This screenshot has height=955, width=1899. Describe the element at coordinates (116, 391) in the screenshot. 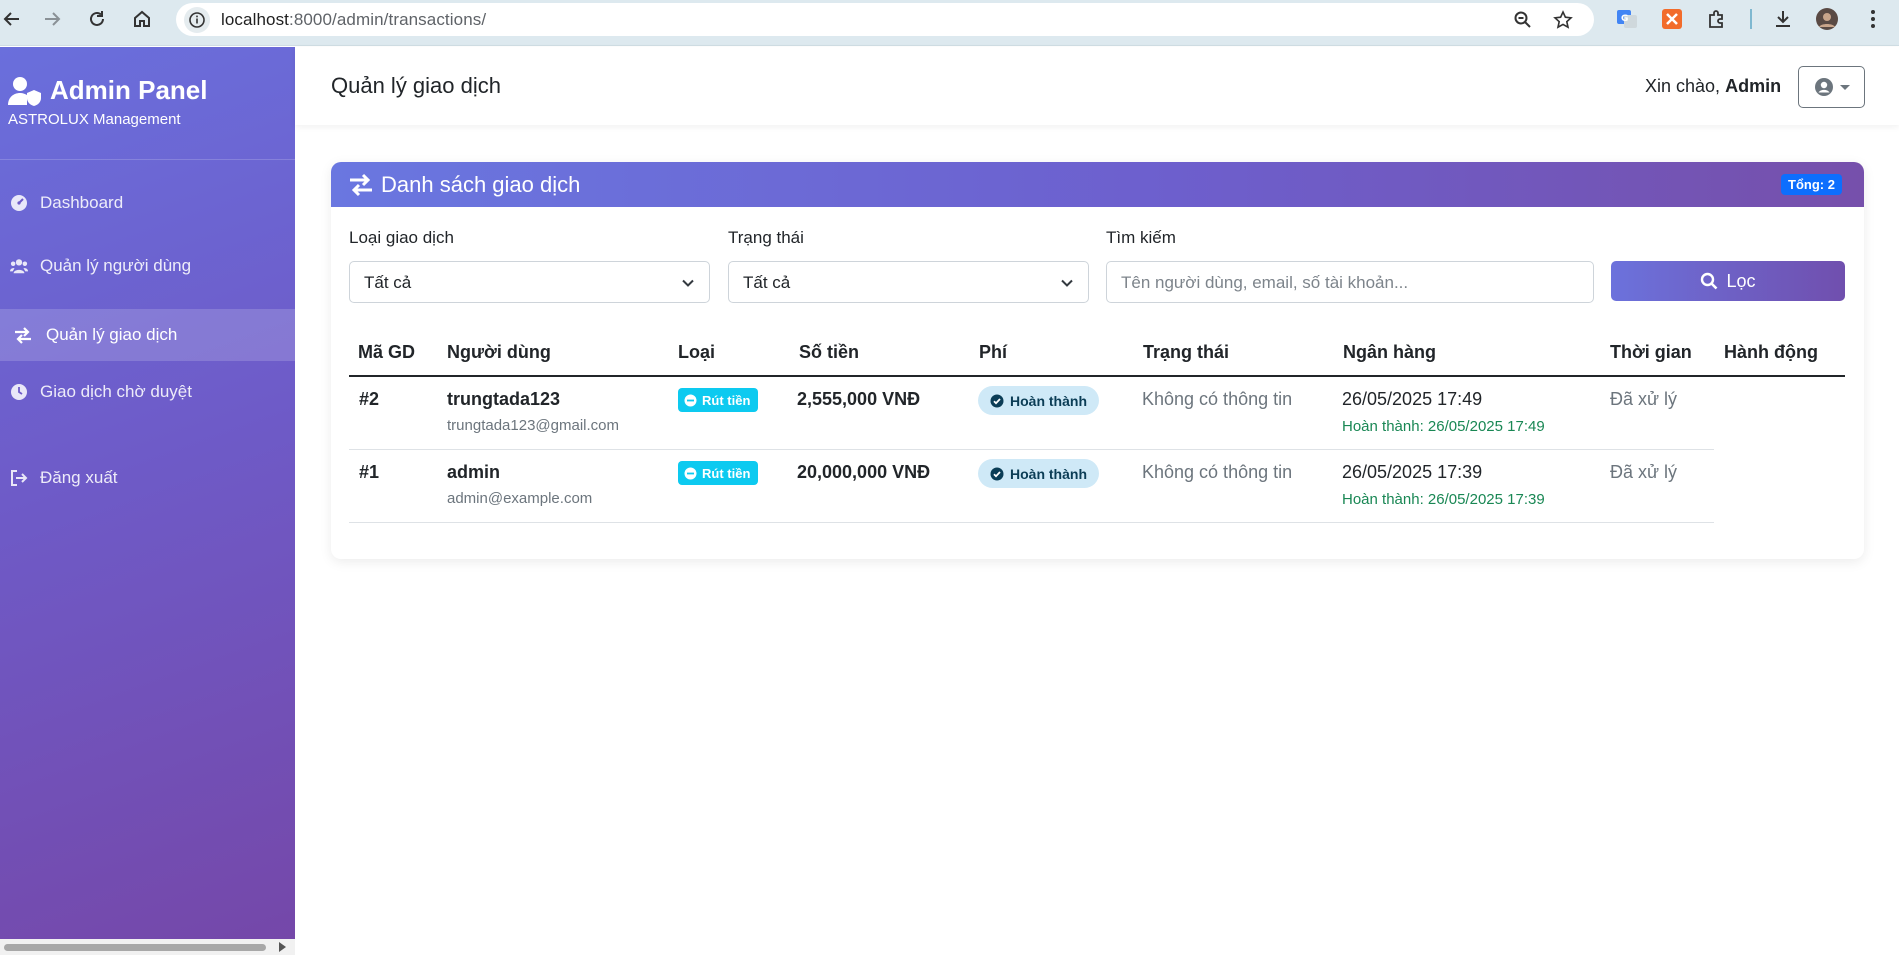

I see `sidebar-item-label: Giao dịch chờ duyệt` at that location.